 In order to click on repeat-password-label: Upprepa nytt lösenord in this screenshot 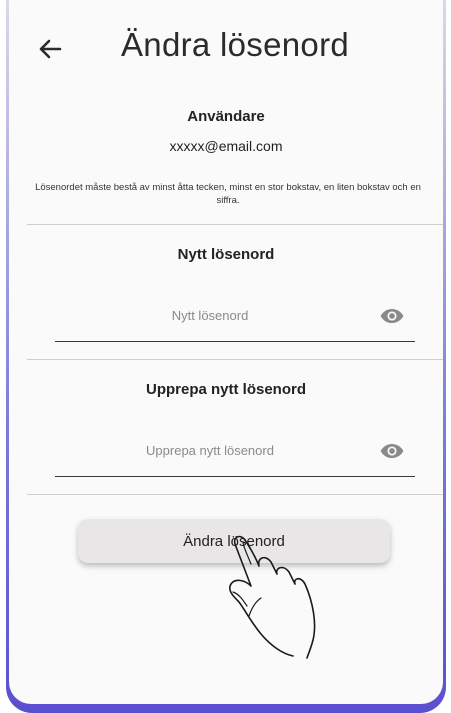, I will do `click(225, 389)`.